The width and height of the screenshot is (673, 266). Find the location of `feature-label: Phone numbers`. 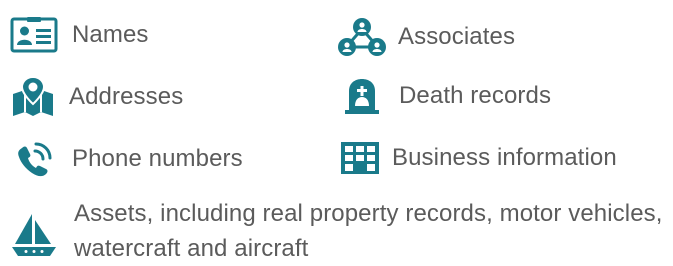

feature-label: Phone numbers is located at coordinates (157, 158).